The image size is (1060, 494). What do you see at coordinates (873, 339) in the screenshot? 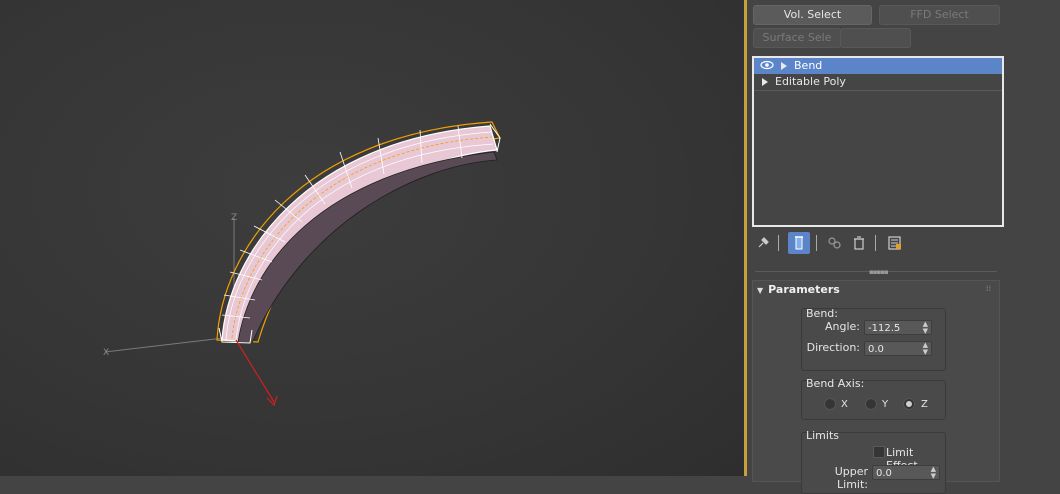
I see `bend-group: Bend: Angle: -112.5 ▲ ▼ Direction: 0.0 ▲ ▼` at bounding box center [873, 339].